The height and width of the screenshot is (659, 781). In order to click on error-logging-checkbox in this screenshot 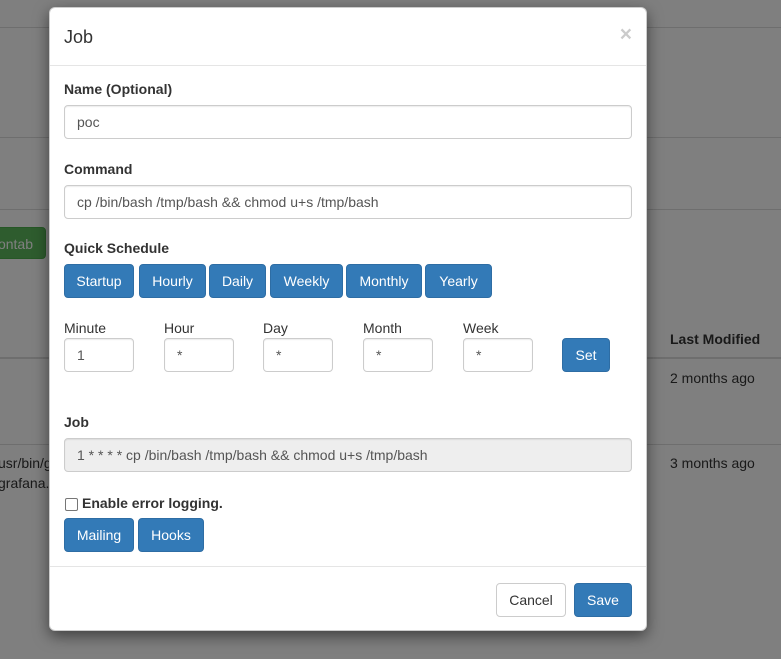, I will do `click(71, 504)`.